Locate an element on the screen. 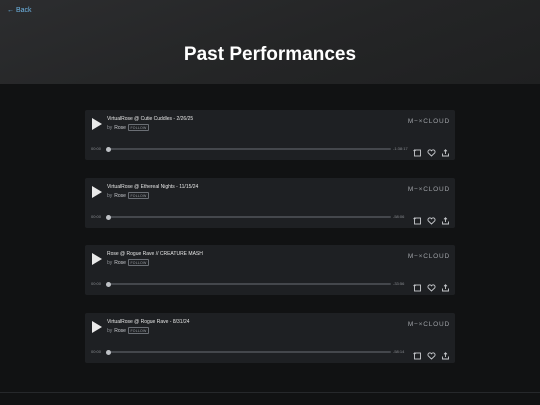 This screenshot has width=540, height=405. track-title: VirtualRose @ Ethereal Nights - 11/15/24 is located at coordinates (152, 187).